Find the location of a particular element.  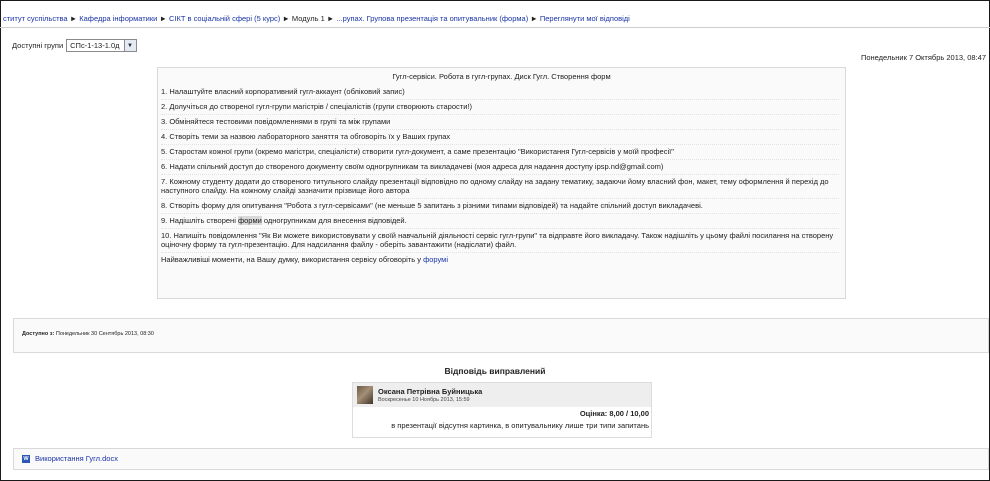

attachment-link: Використання Гугл.docx is located at coordinates (76, 458).